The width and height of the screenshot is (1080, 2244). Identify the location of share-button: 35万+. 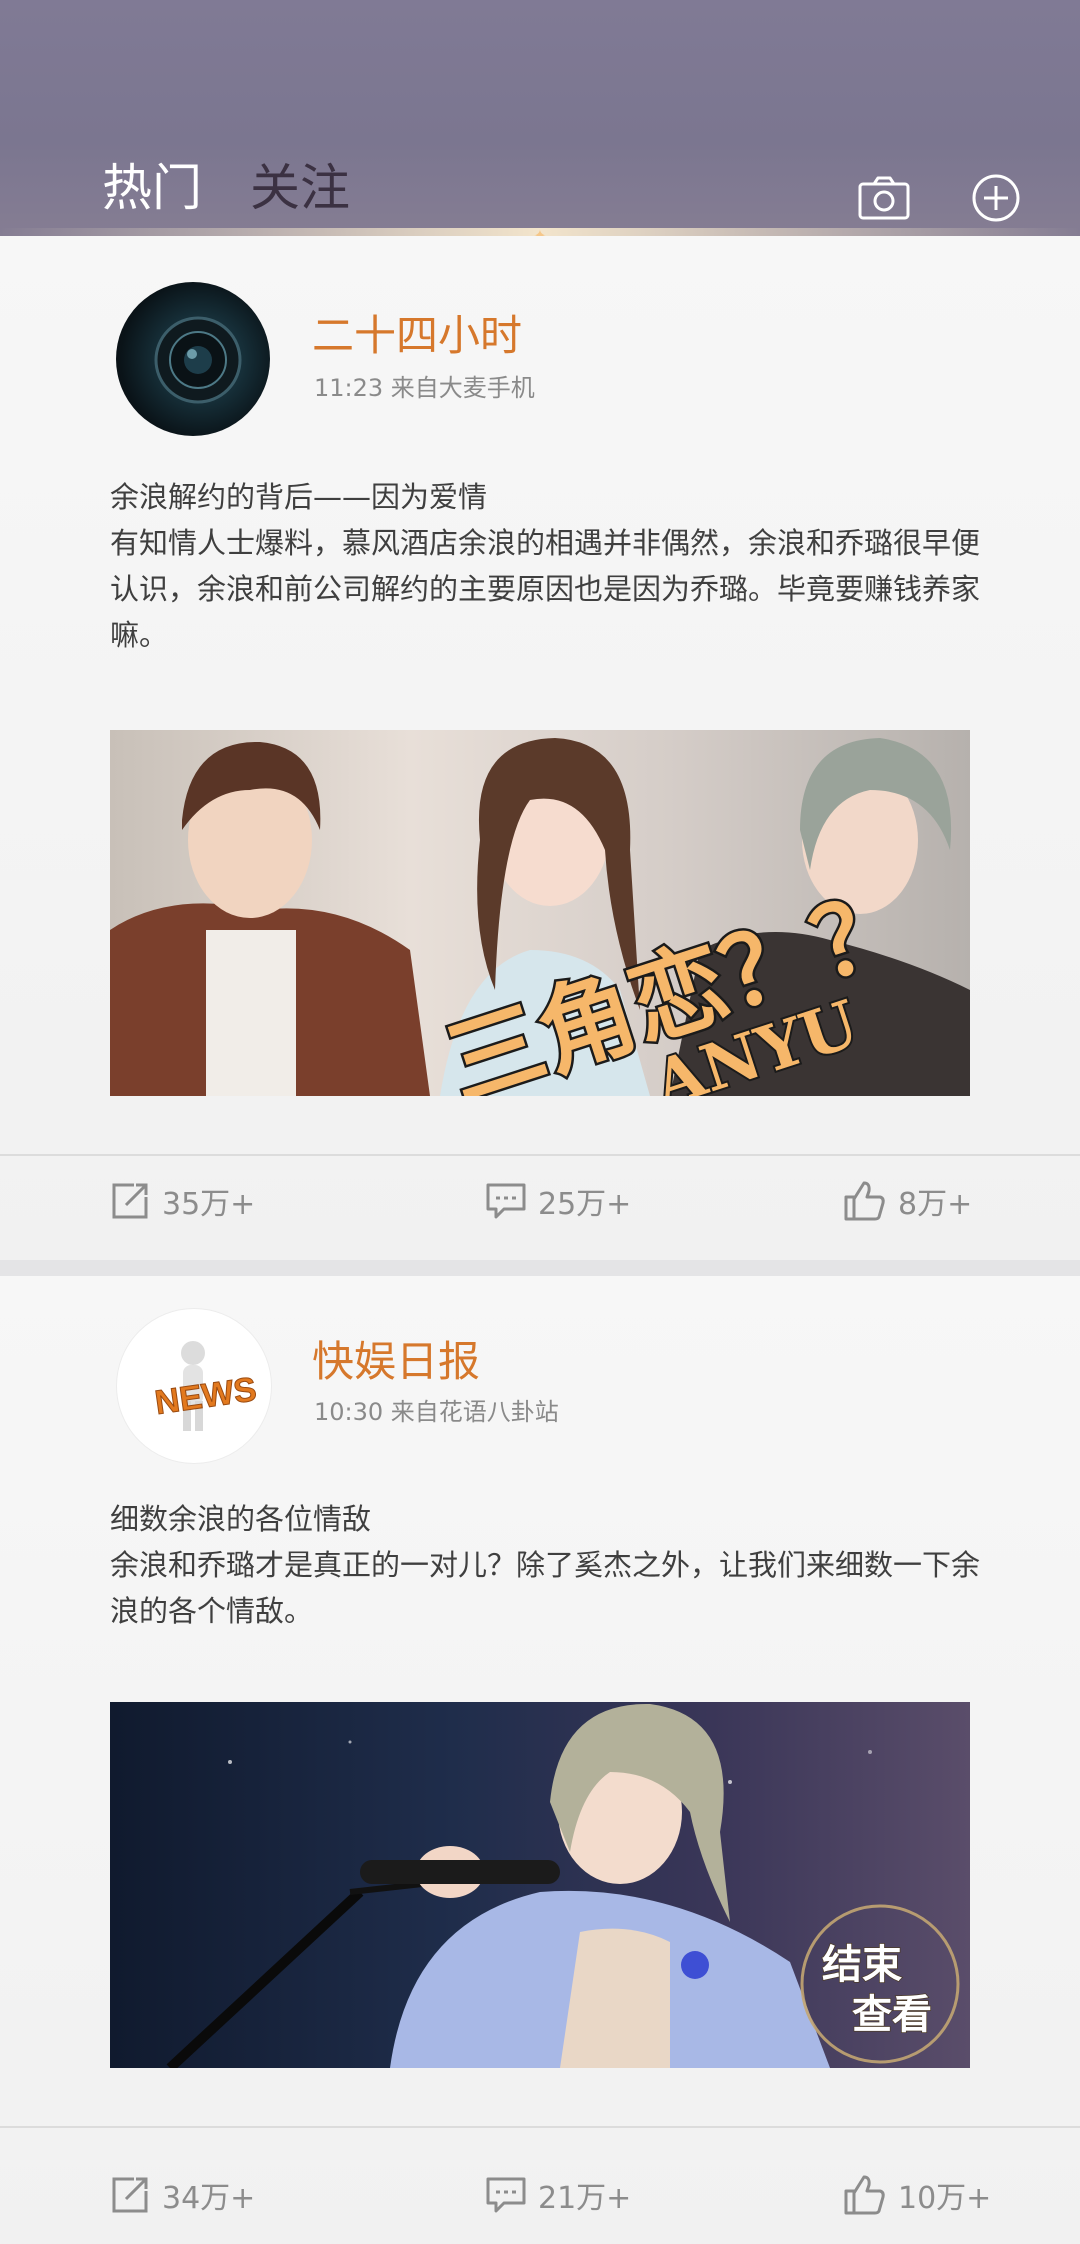
(181, 1201).